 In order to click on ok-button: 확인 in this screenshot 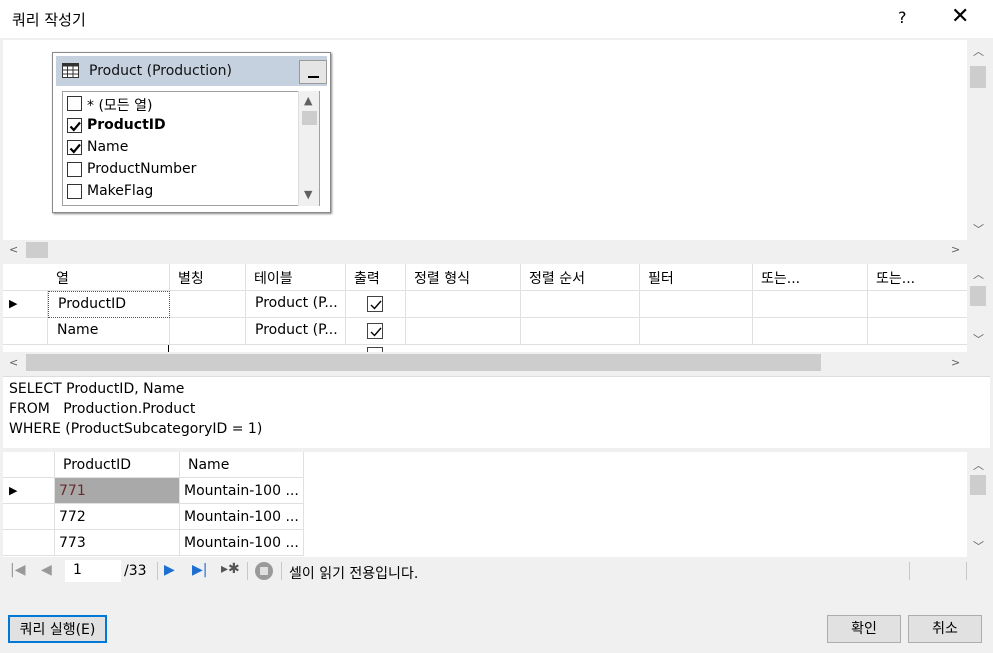, I will do `click(864, 629)`.